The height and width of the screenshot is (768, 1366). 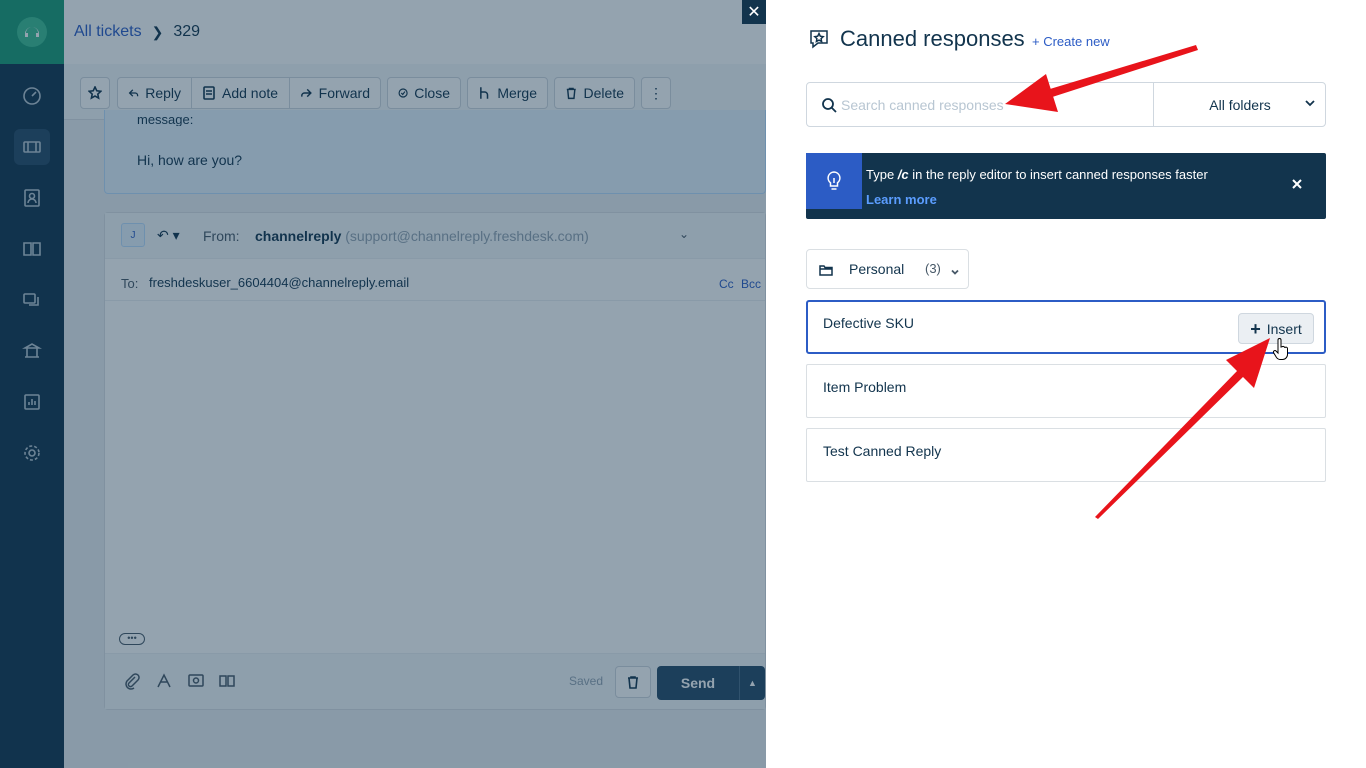 What do you see at coordinates (882, 174) in the screenshot?
I see `tip-prefix: Type` at bounding box center [882, 174].